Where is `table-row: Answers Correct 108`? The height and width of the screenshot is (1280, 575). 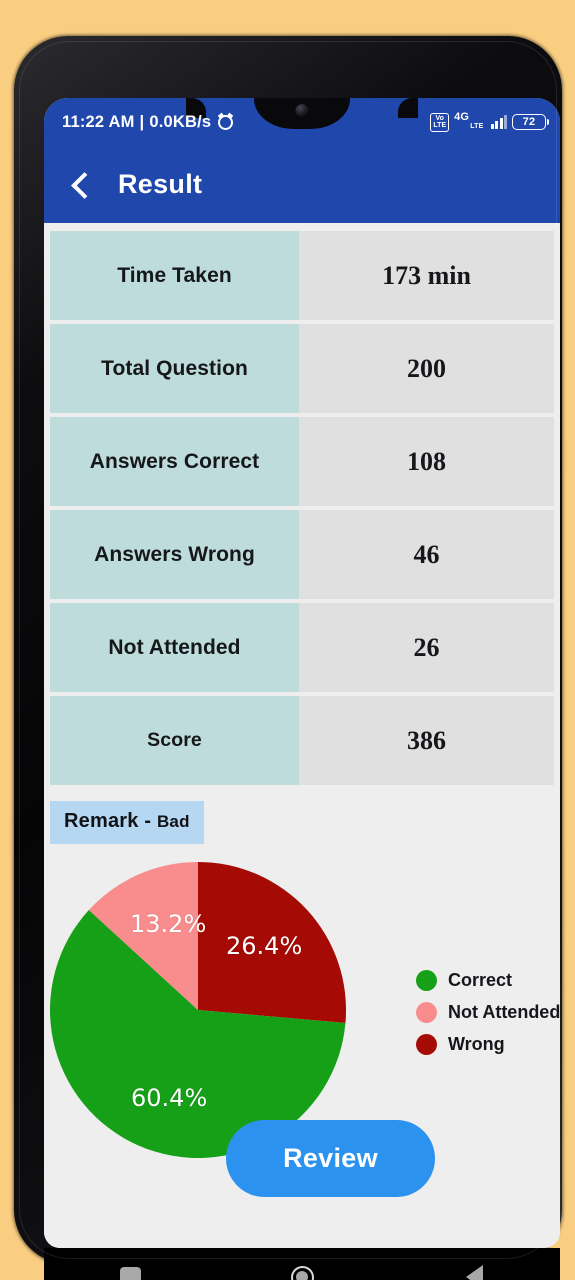
table-row: Answers Correct 108 is located at coordinates (302, 461).